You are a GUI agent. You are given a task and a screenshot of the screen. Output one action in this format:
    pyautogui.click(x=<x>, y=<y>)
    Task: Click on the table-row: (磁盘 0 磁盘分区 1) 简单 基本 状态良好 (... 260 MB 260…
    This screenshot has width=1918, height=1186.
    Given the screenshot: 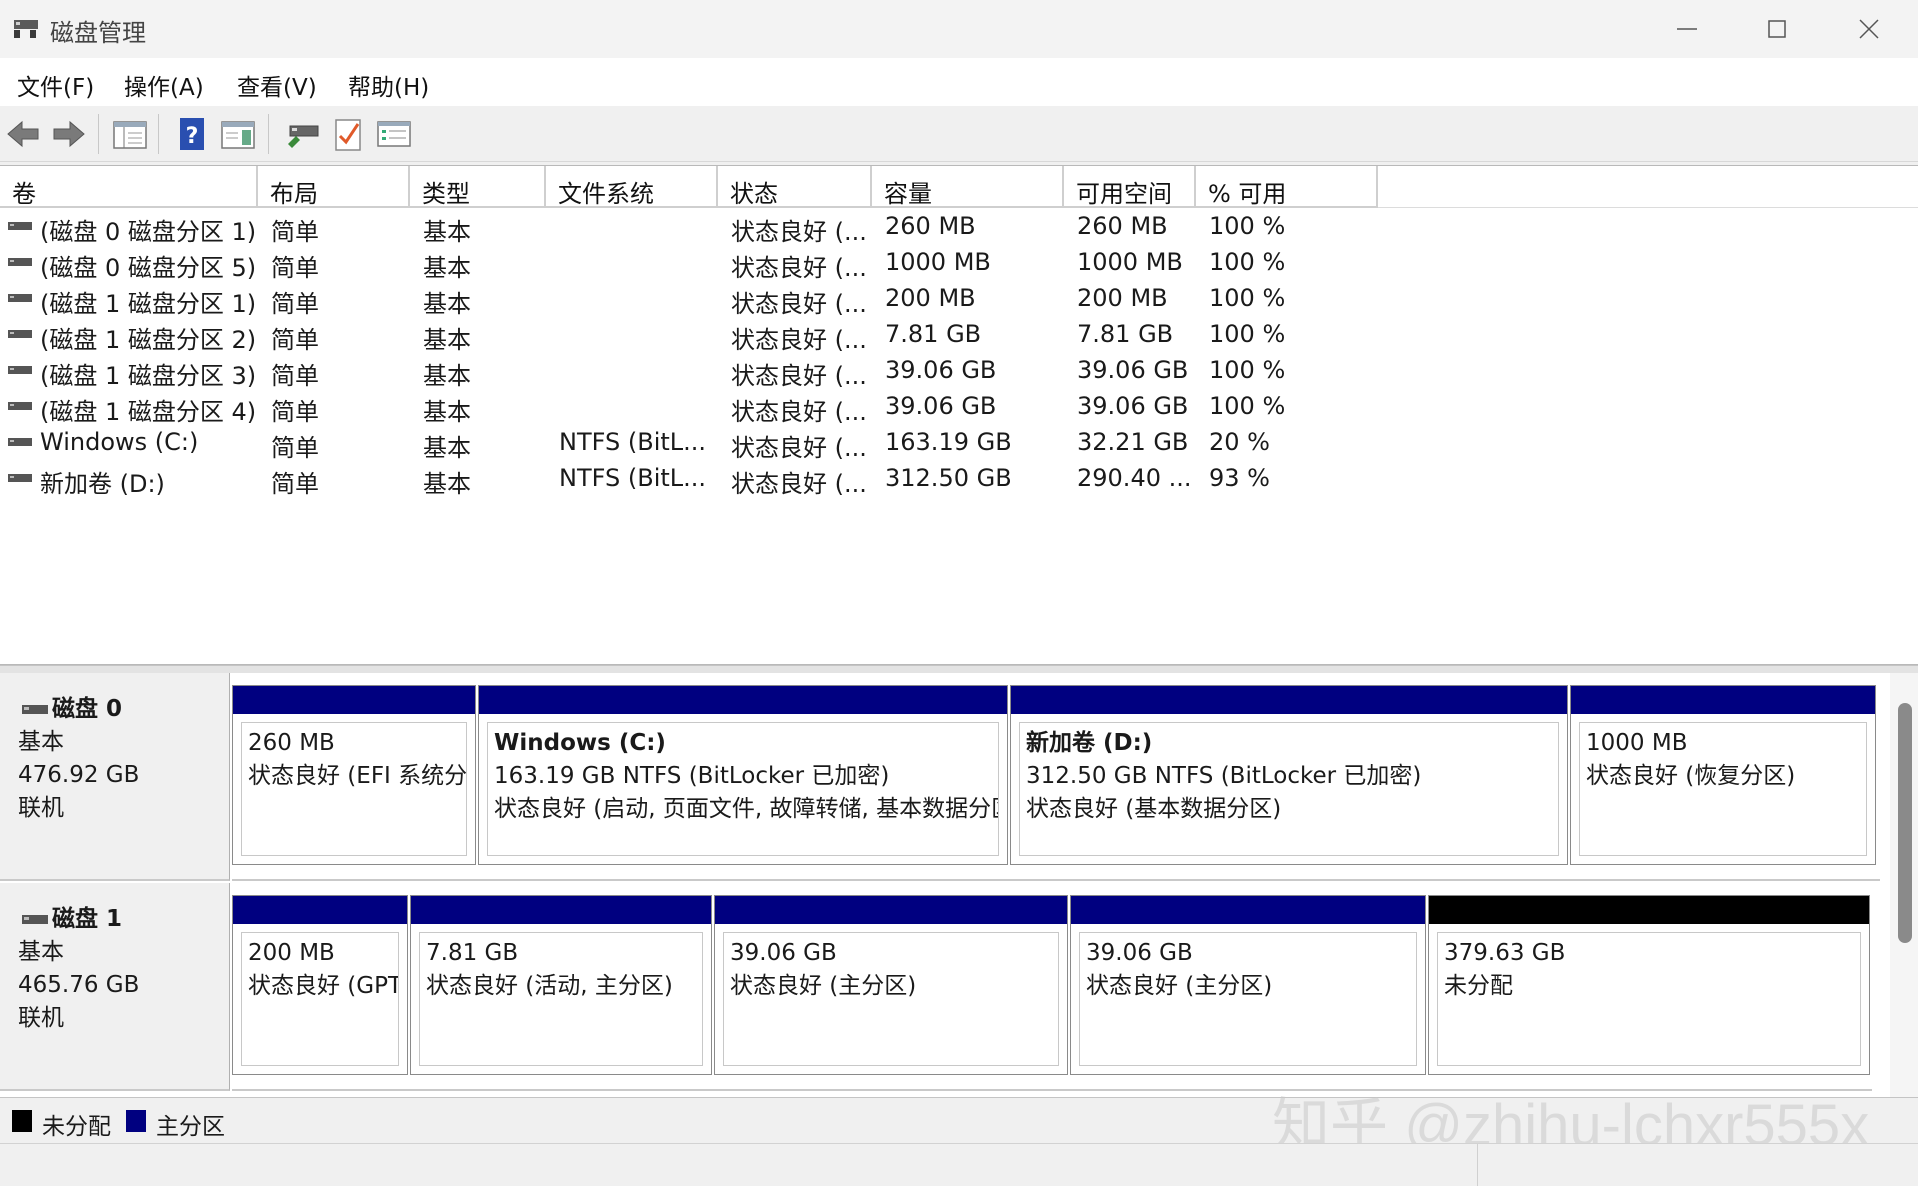 What is the action you would take?
    pyautogui.click(x=959, y=227)
    